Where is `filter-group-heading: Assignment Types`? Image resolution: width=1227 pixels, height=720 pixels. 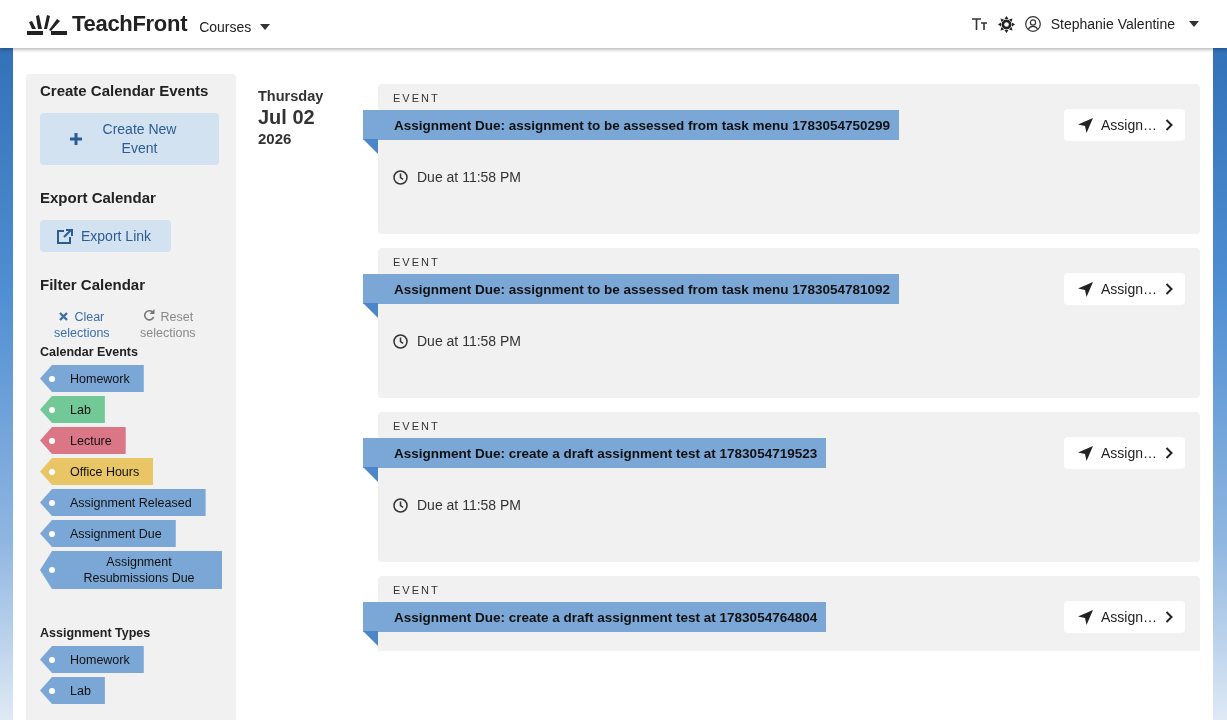
filter-group-heading: Assignment Types is located at coordinates (96, 633).